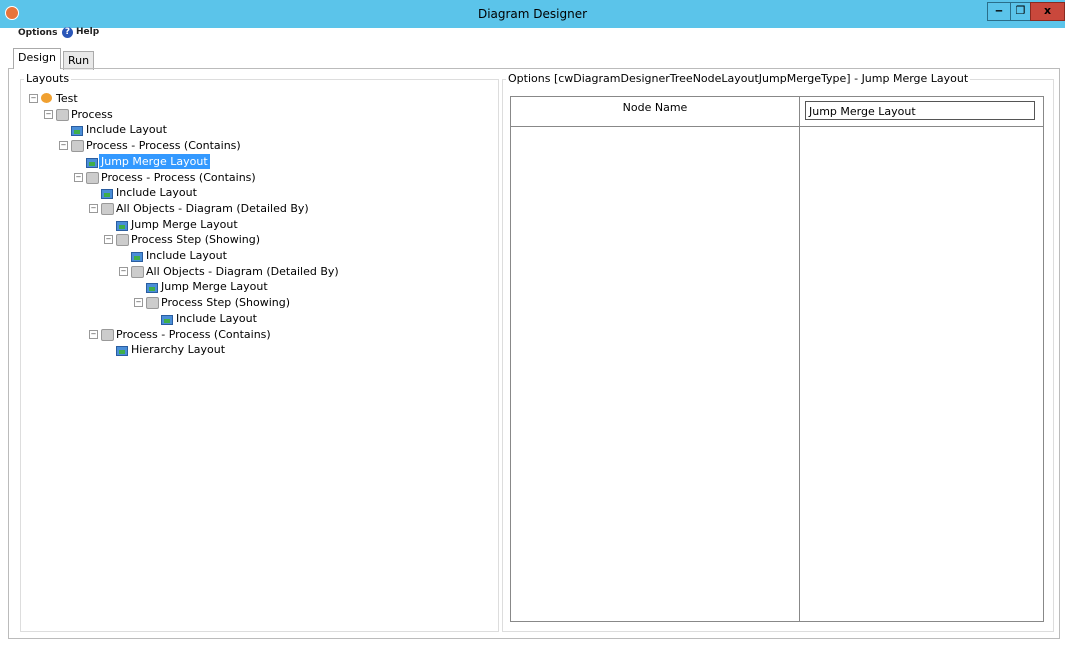 This screenshot has width=1065, height=645. What do you see at coordinates (92, 114) in the screenshot?
I see `tree-node-label: Process` at bounding box center [92, 114].